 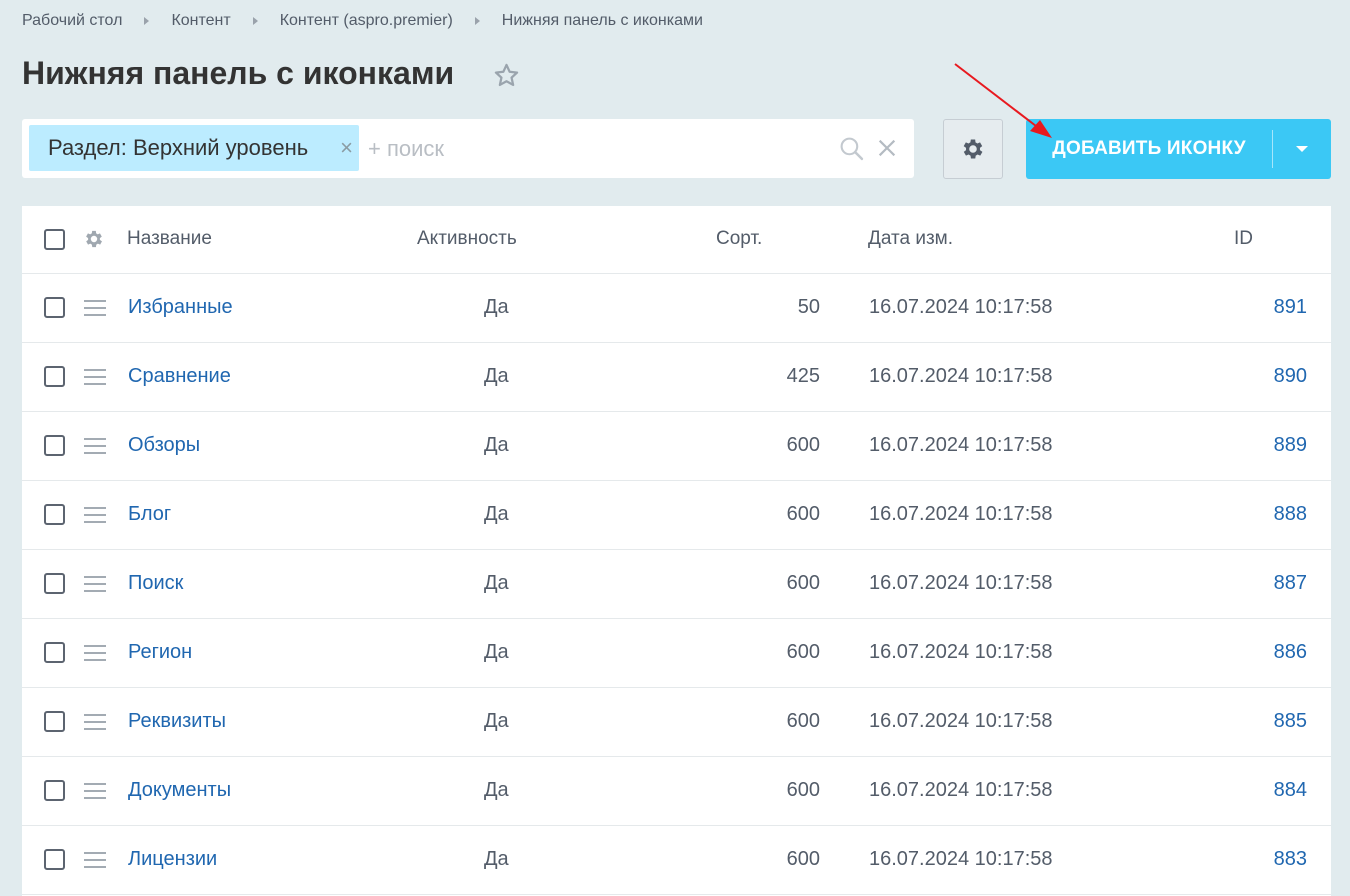 What do you see at coordinates (346, 148) in the screenshot?
I see `filter-tag-close-icon: ×` at bounding box center [346, 148].